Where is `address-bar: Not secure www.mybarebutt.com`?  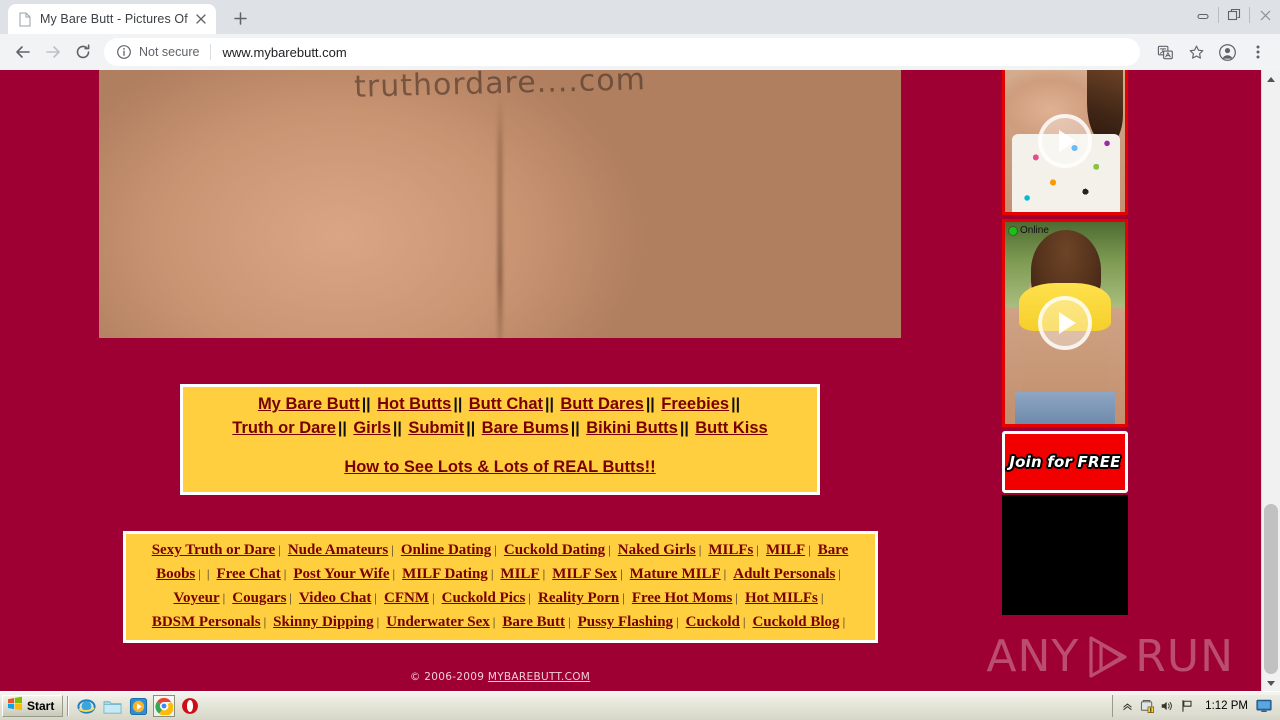
address-bar: Not secure www.mybarebutt.com is located at coordinates (622, 52).